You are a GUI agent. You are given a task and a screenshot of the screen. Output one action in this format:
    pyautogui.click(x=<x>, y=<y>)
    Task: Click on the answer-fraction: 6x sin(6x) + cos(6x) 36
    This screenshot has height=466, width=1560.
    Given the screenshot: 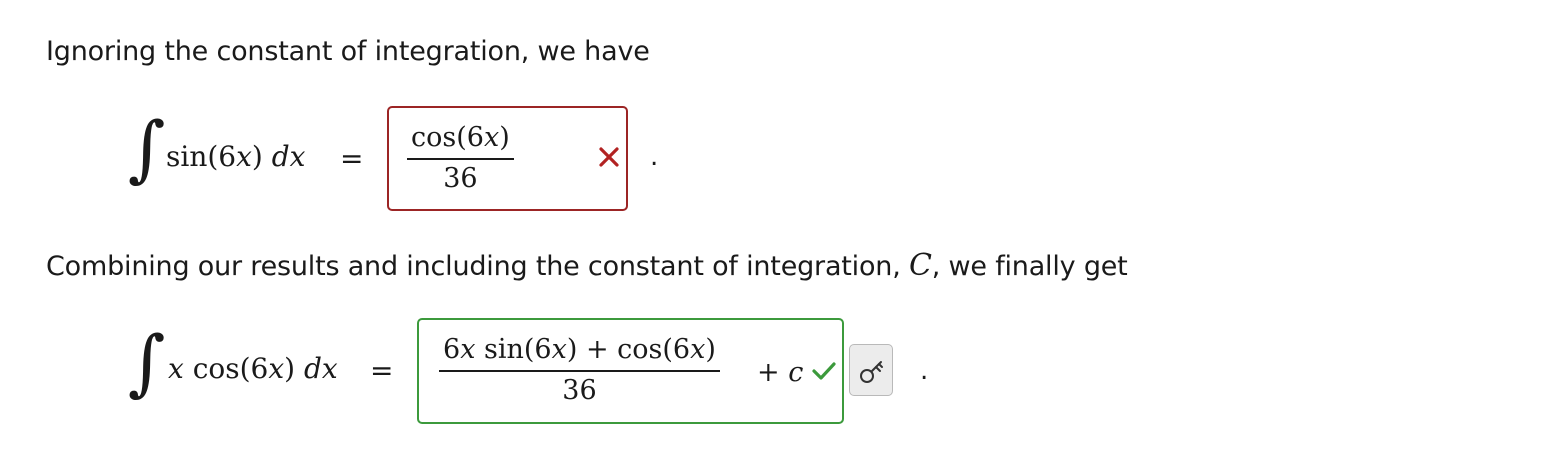 What is the action you would take?
    pyautogui.click(x=579, y=370)
    